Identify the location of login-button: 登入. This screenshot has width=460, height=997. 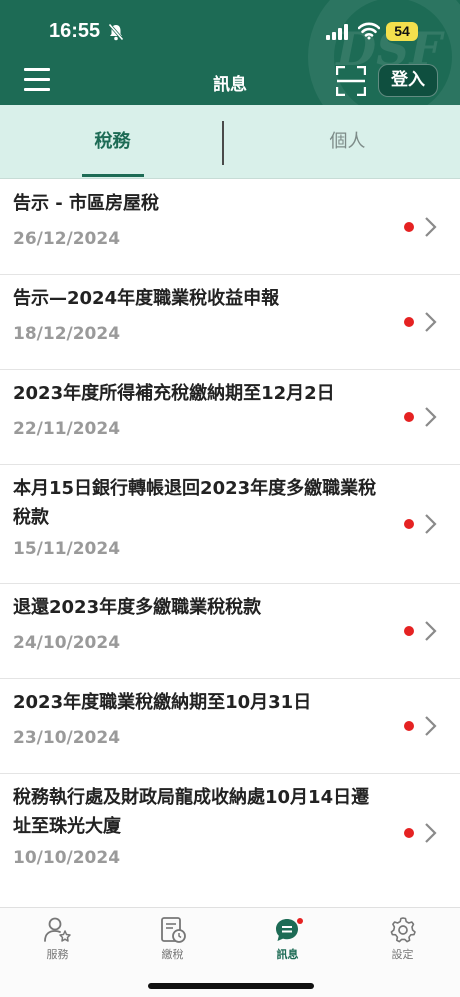
(408, 80).